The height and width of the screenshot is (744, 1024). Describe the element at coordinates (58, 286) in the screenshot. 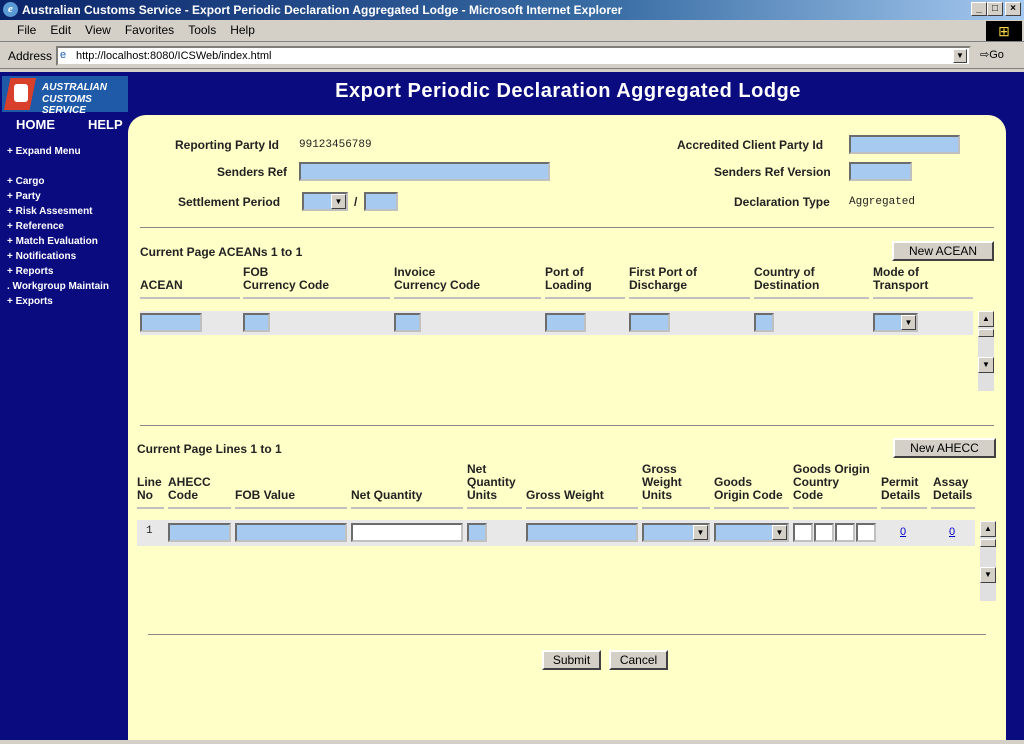

I see `nav-workgroup-maintain: . Workgroup Maintain` at that location.